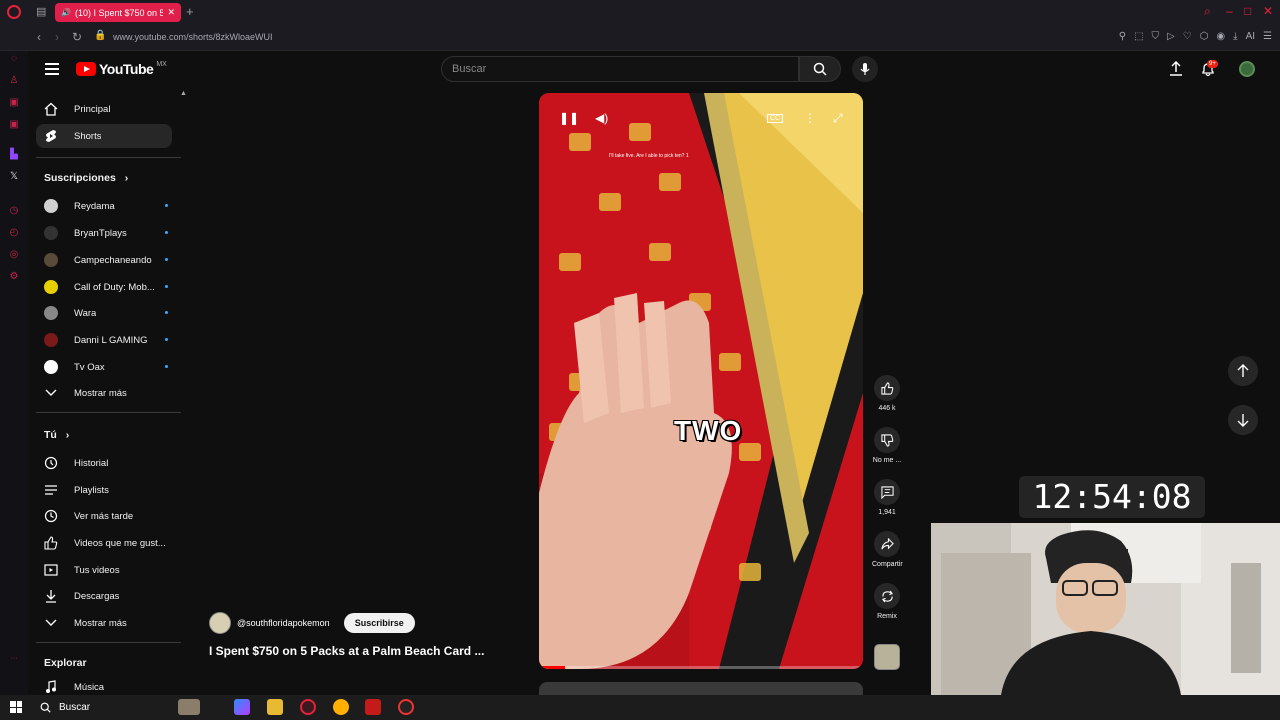 This screenshot has height=720, width=1280. Describe the element at coordinates (1229, 11) in the screenshot. I see `minimize-icon: –` at that location.